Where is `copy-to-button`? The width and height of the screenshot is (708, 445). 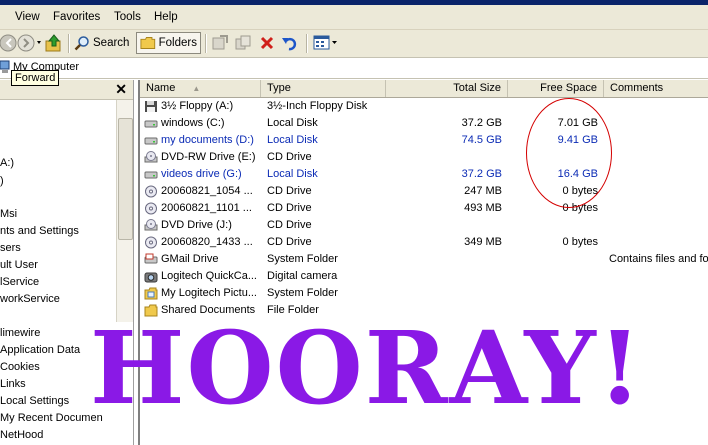
copy-to-button is located at coordinates (243, 43).